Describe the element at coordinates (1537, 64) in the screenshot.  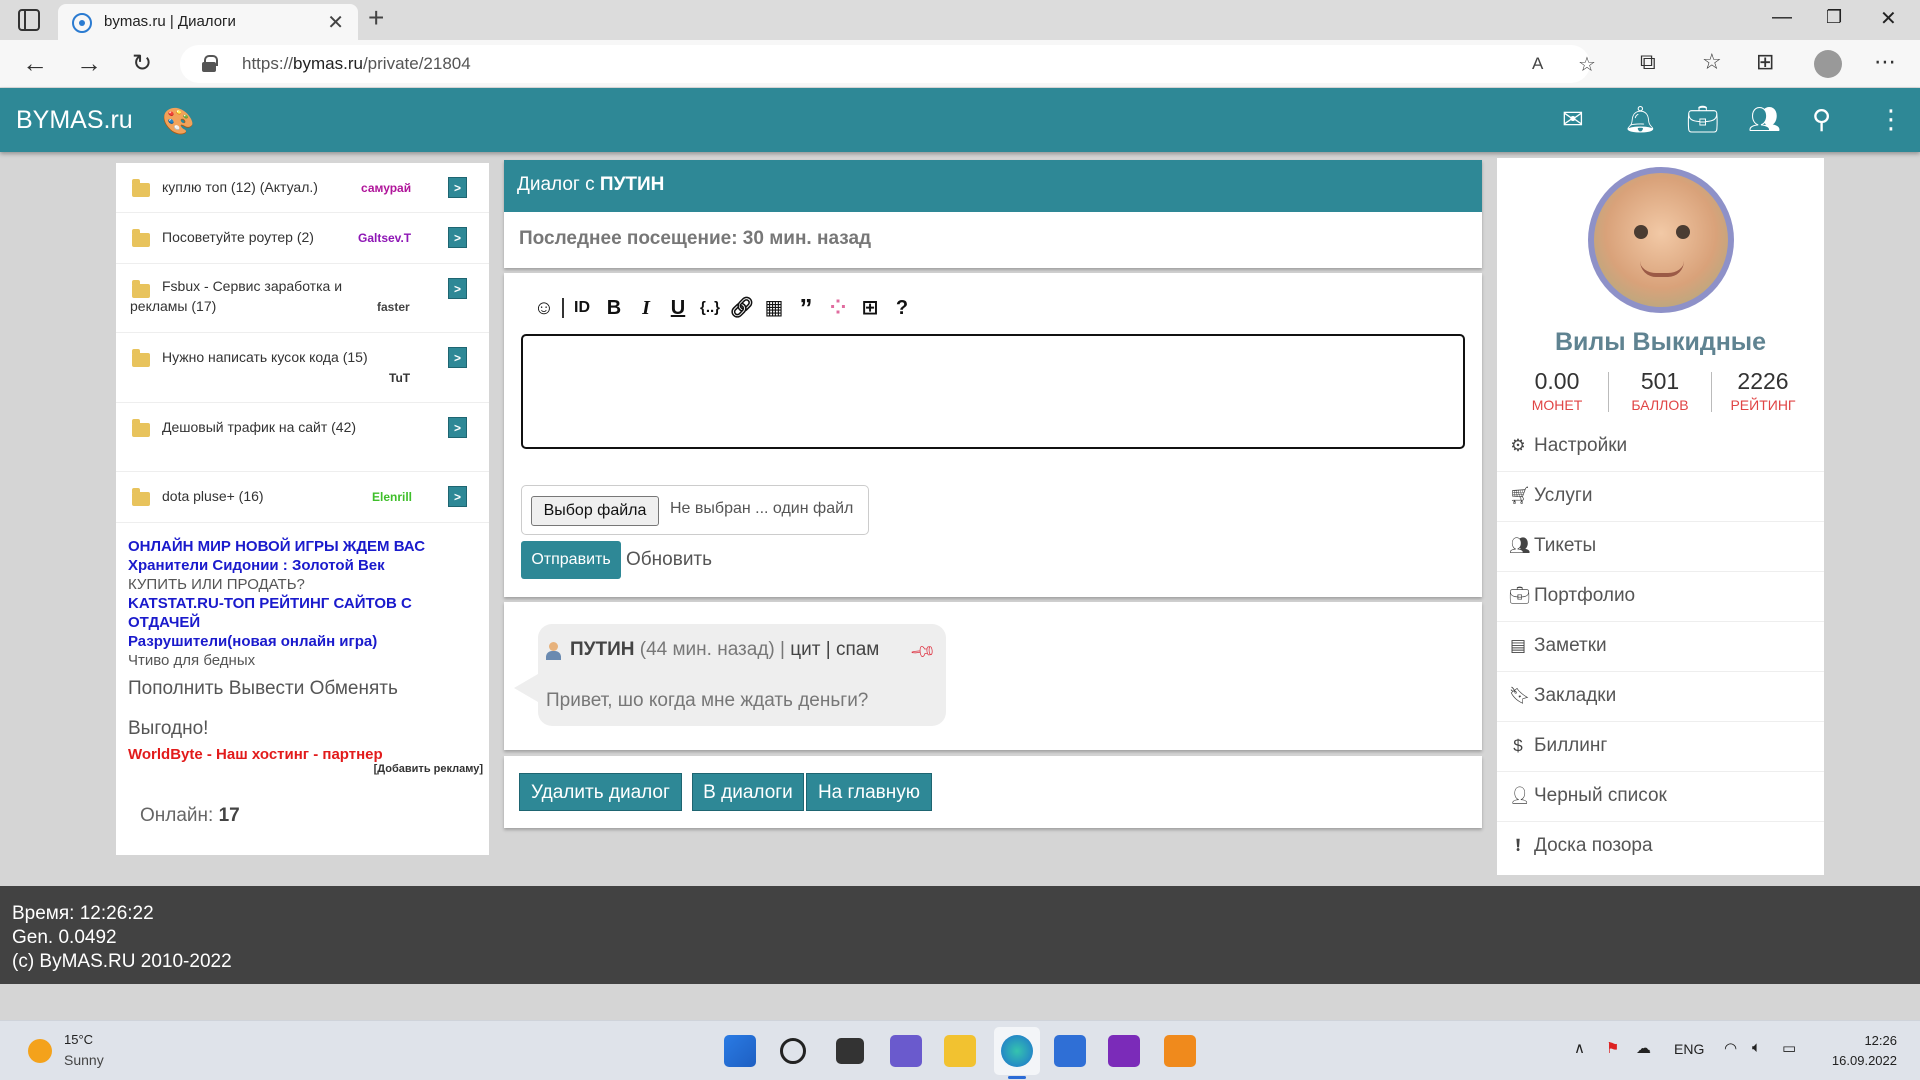
I see `read-aloud-icon: A` at that location.